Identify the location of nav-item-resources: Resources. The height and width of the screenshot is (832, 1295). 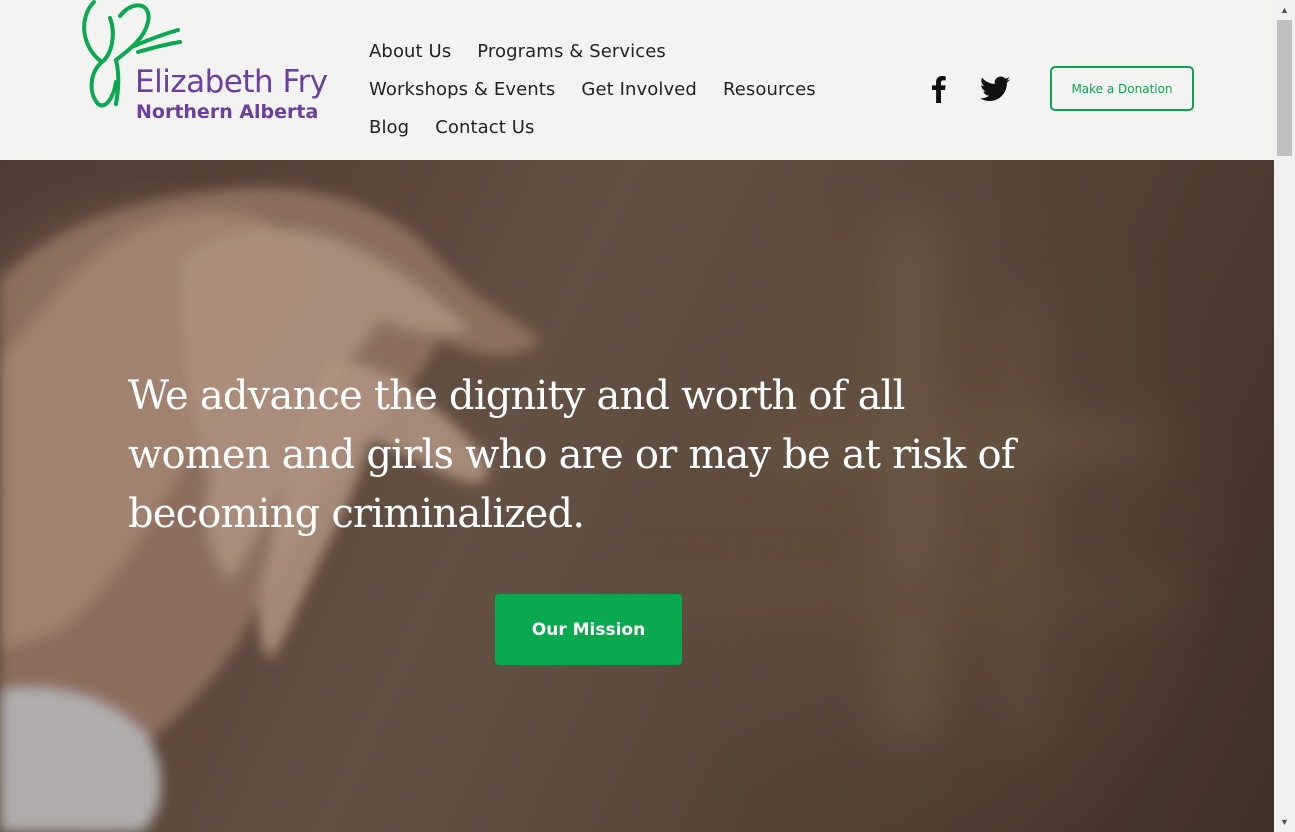
(769, 89).